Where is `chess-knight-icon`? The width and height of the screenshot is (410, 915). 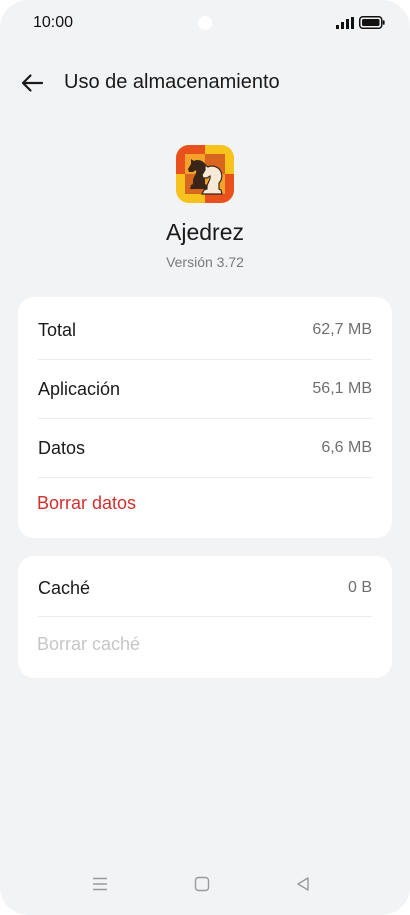
chess-knight-icon is located at coordinates (205, 174).